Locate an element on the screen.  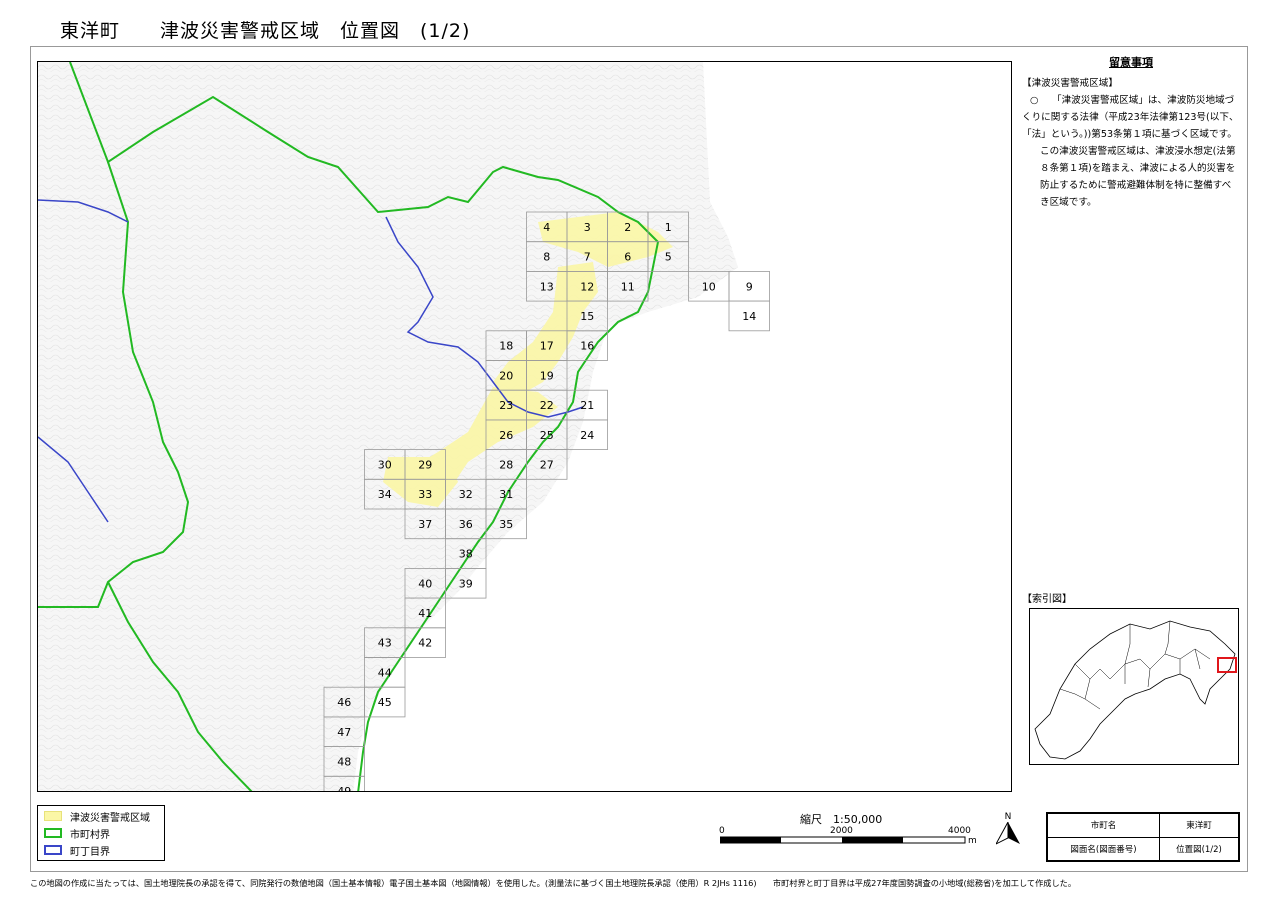
index-sheet-label: 41 is located at coordinates (425, 613).